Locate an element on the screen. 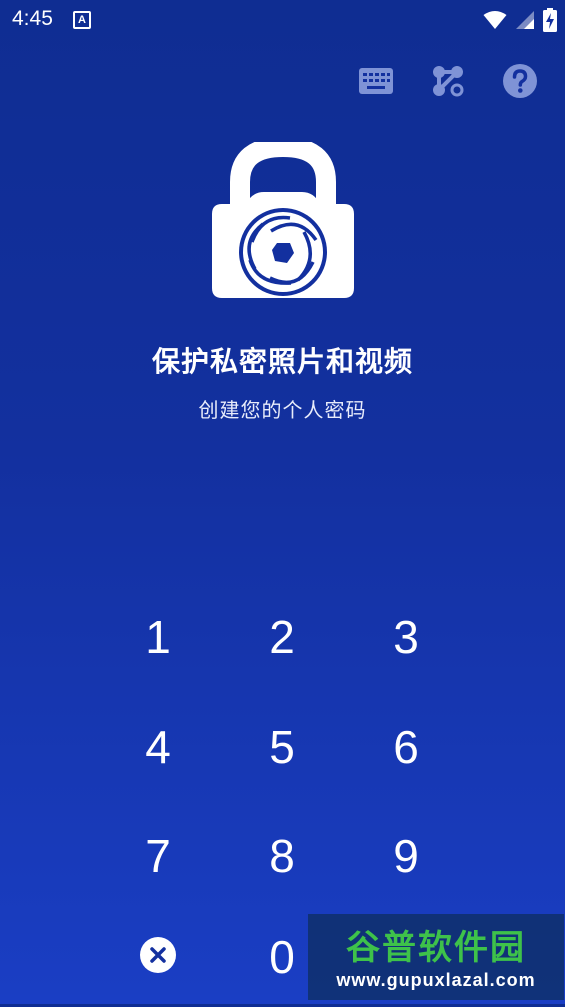 The height and width of the screenshot is (1007, 565). keyboard-icon is located at coordinates (376, 81).